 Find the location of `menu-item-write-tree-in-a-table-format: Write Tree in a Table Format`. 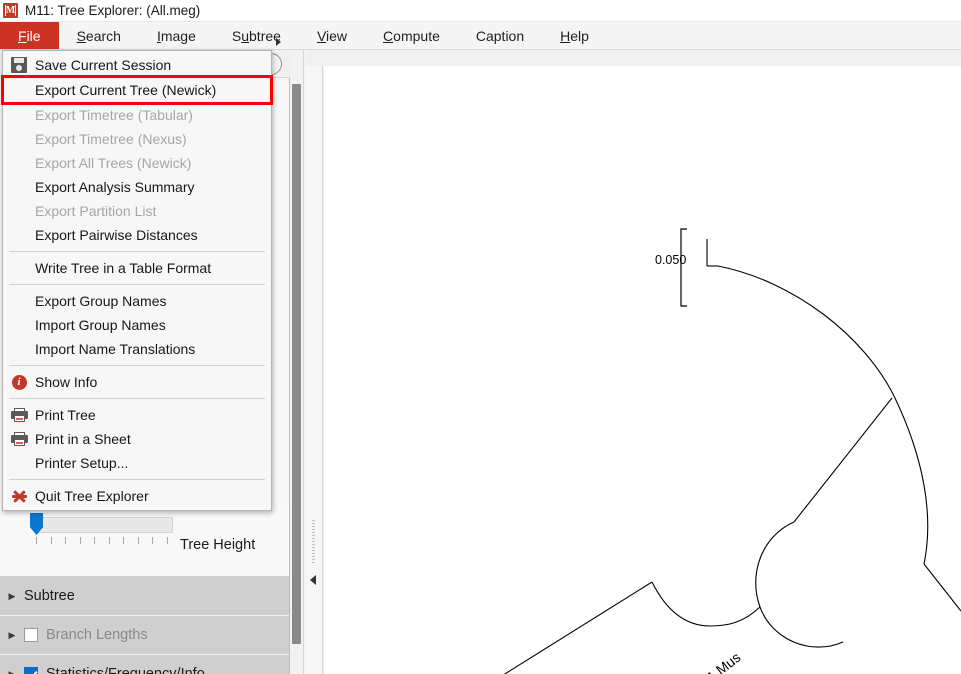

menu-item-write-tree-in-a-table-format: Write Tree in a Table Format is located at coordinates (137, 268).